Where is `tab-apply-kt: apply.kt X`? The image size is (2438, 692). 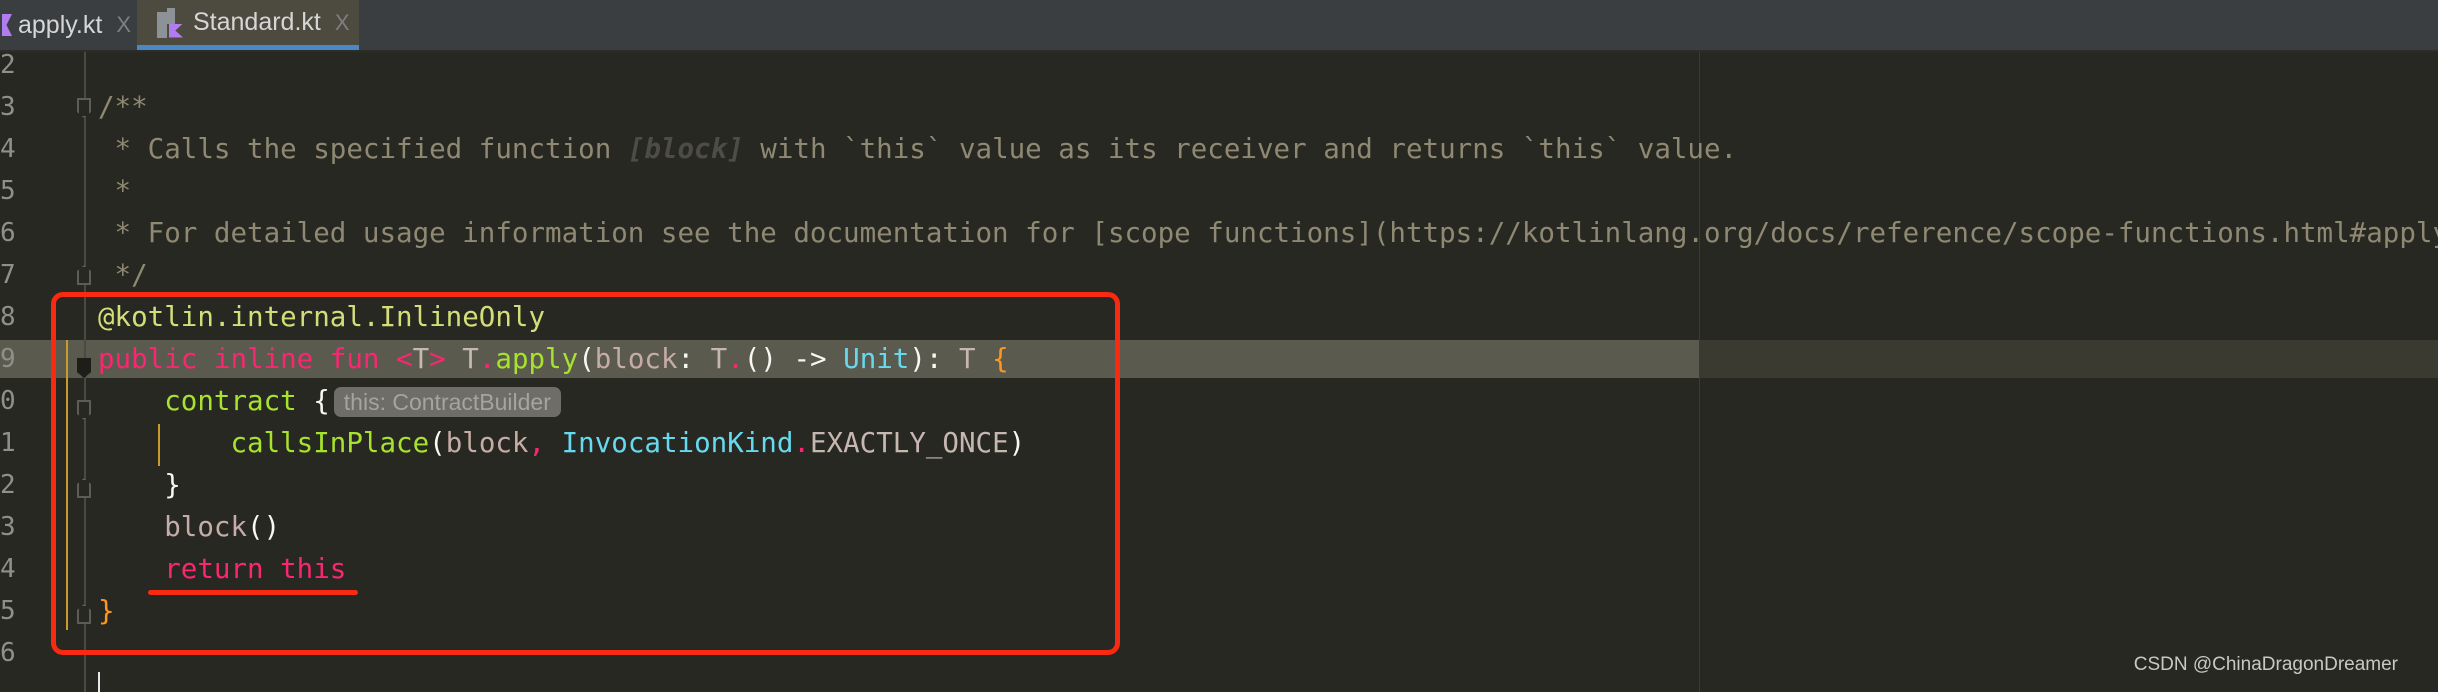
tab-apply-kt: apply.kt X is located at coordinates (66, 25).